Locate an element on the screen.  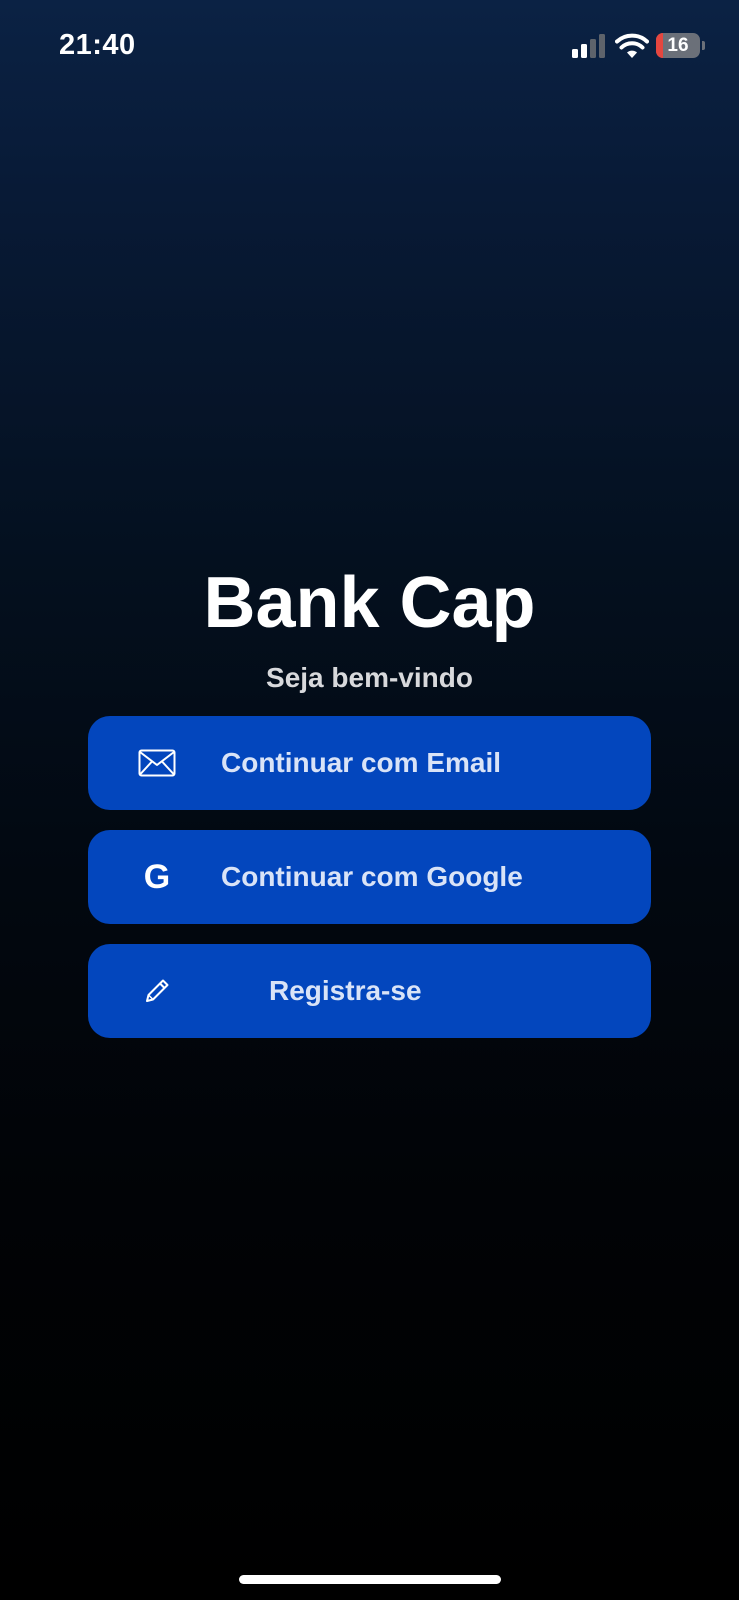
register-label: Registra-se is located at coordinates (345, 990).